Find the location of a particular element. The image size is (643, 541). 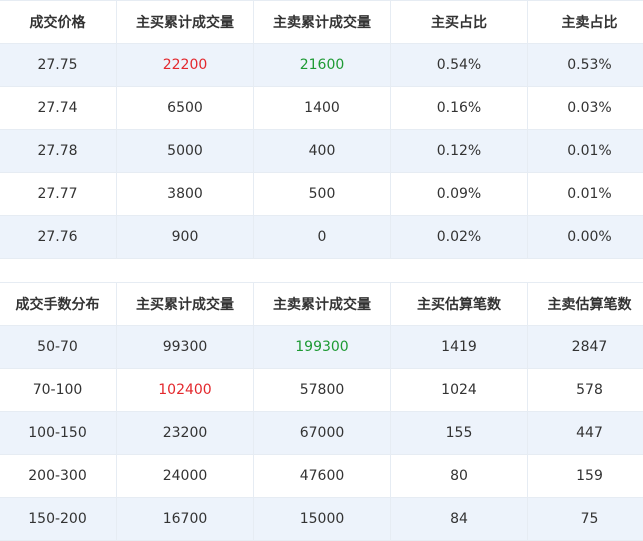

header-buy-count: 主买估算笔数 is located at coordinates (459, 304).